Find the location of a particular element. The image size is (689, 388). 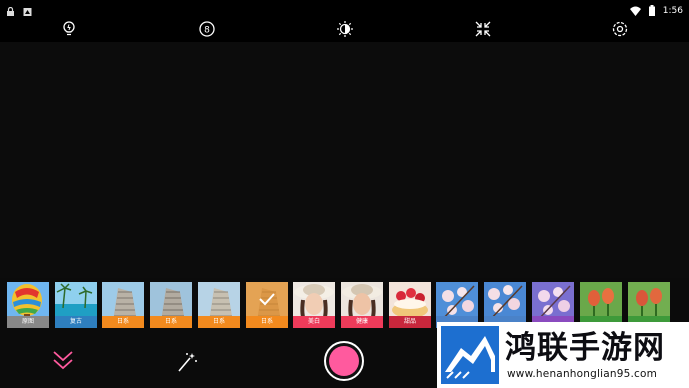

bulb-icon is located at coordinates (69, 29).